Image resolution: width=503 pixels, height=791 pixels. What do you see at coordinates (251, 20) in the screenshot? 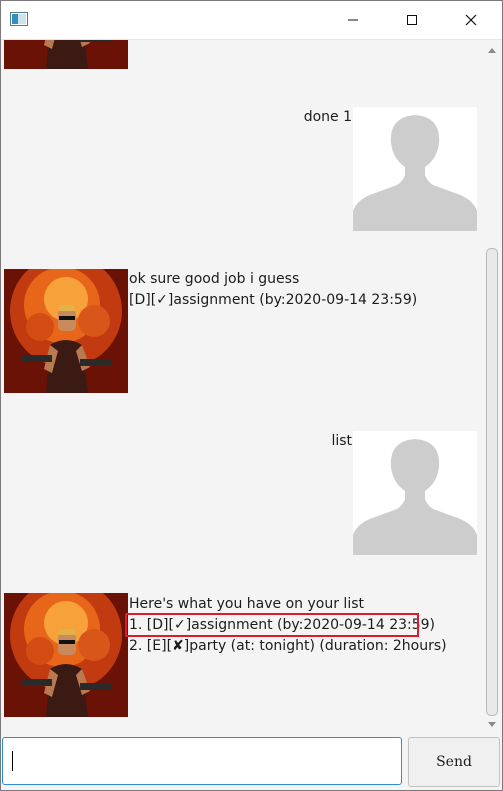
I see `title-bar` at bounding box center [251, 20].